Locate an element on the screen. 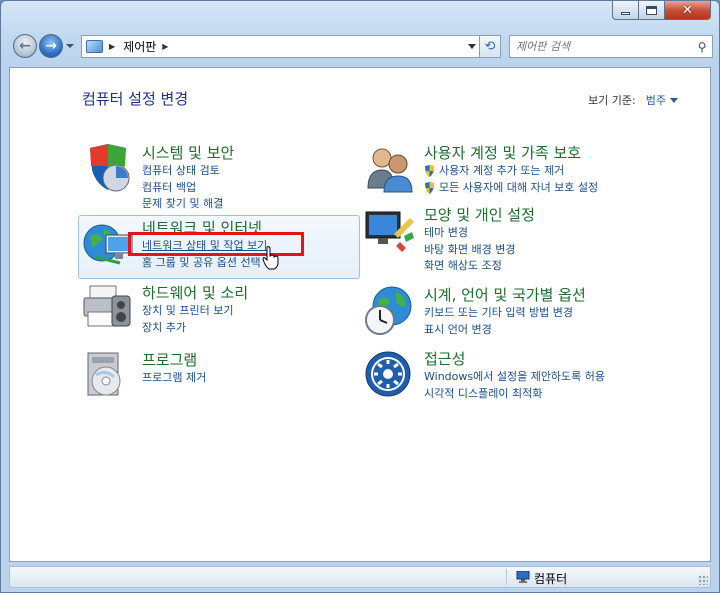  link-uninstall-program: 프로그램 제거 is located at coordinates (174, 378).